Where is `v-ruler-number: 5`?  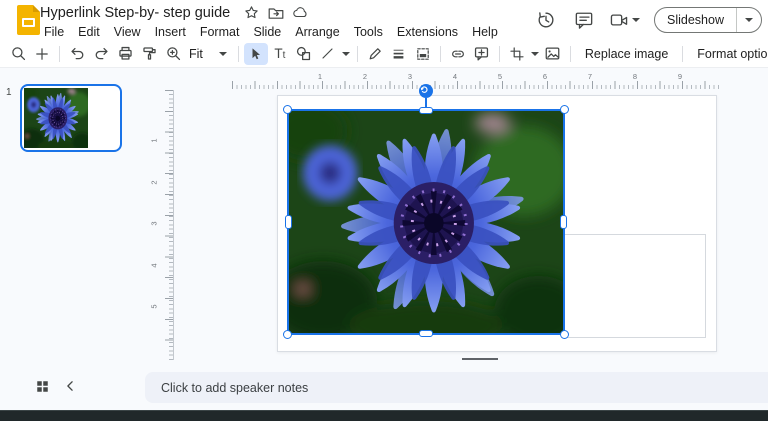
v-ruler-number: 5 is located at coordinates (154, 306).